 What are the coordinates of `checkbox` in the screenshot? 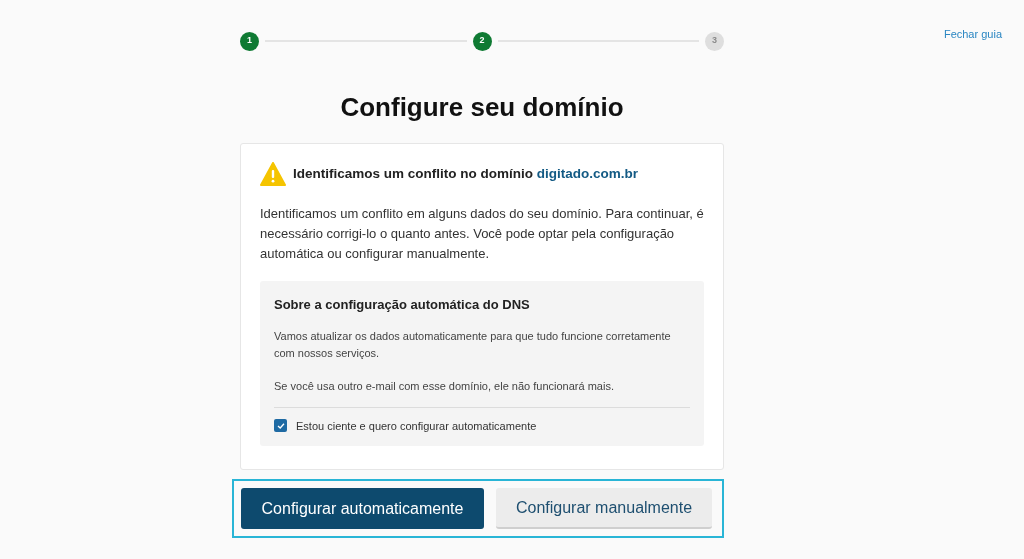 It's located at (280, 426).